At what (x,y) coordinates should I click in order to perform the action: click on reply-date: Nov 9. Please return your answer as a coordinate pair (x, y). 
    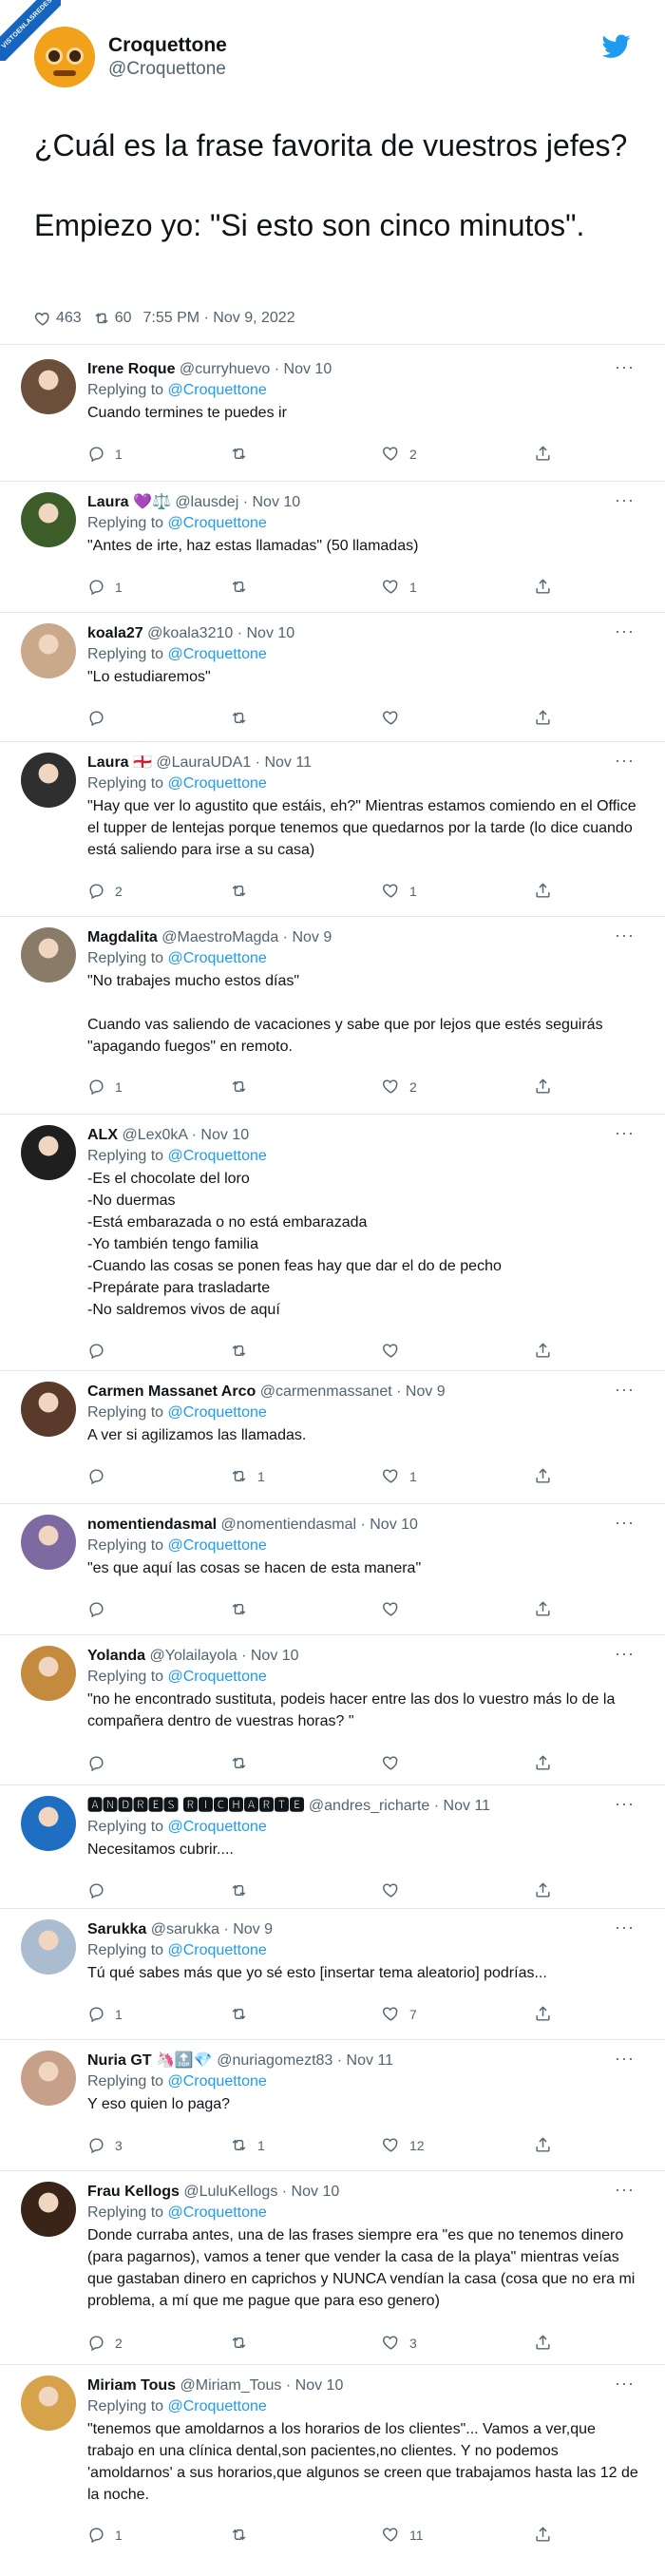
    Looking at the image, I should click on (253, 1929).